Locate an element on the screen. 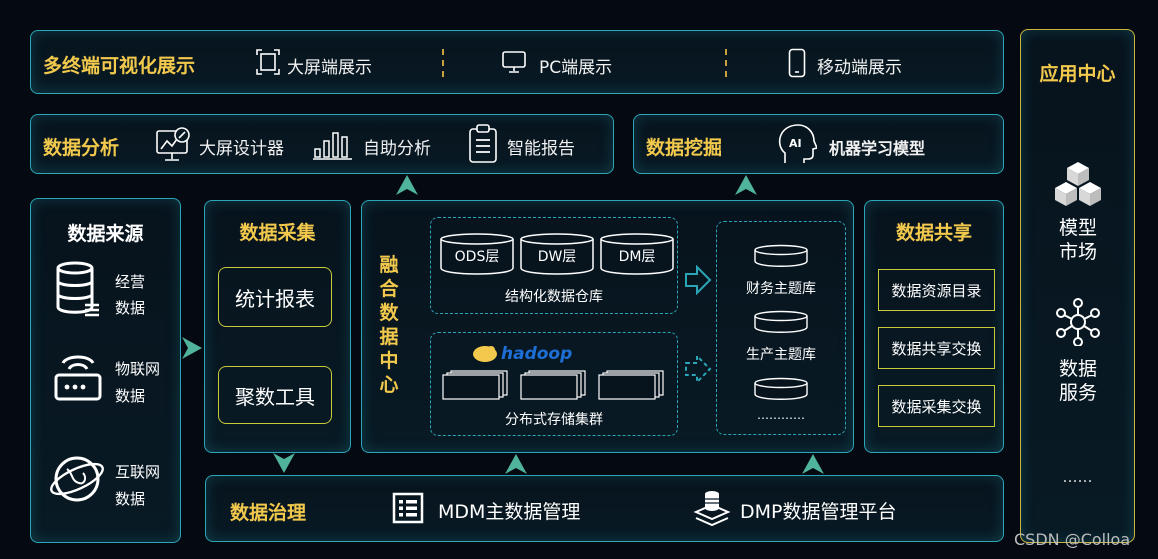 This screenshot has width=1158, height=559. hadoop-logo-icon: hadoop is located at coordinates (522, 354).